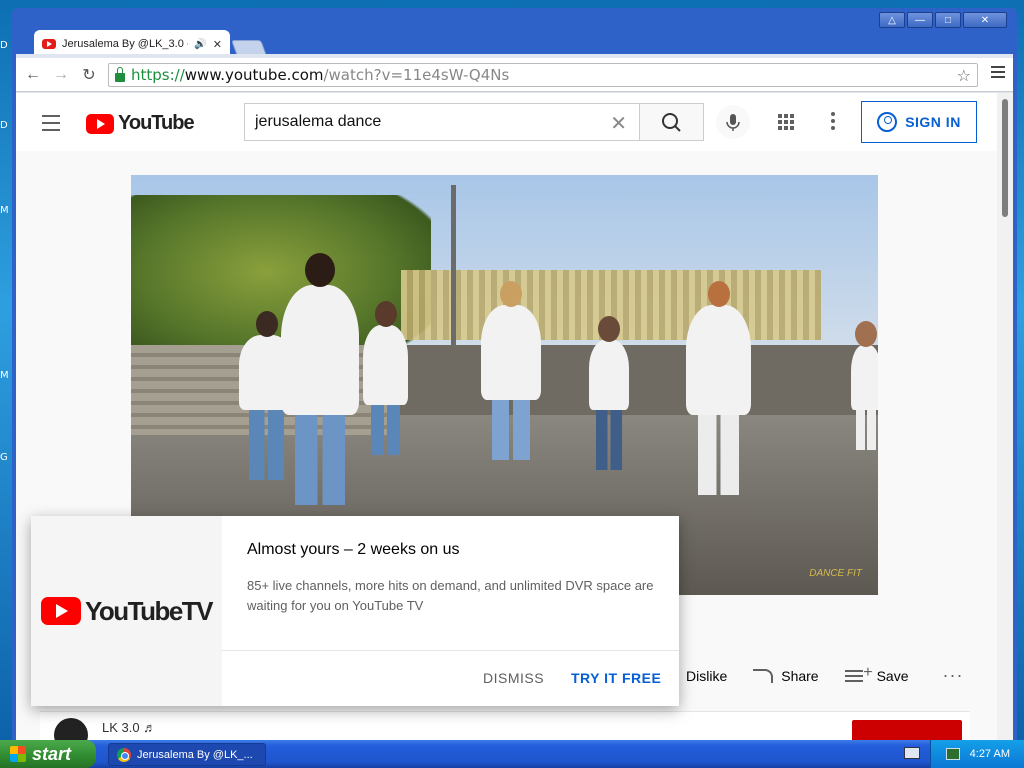 The height and width of the screenshot is (768, 1024). I want to click on keyboard-icon, so click(912, 753).